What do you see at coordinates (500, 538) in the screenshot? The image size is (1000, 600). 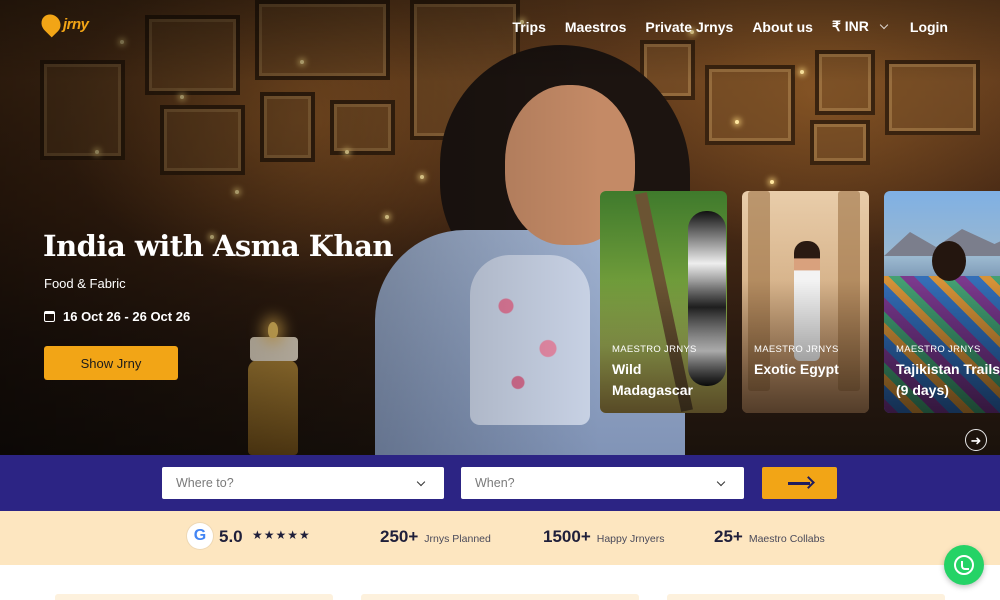 I see `stats-band` at bounding box center [500, 538].